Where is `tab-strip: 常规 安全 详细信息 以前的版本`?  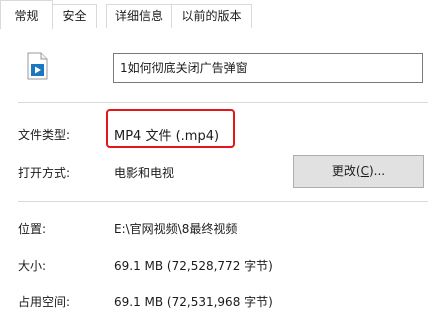 tab-strip: 常规 安全 详细信息 以前的版本 is located at coordinates (219, 14).